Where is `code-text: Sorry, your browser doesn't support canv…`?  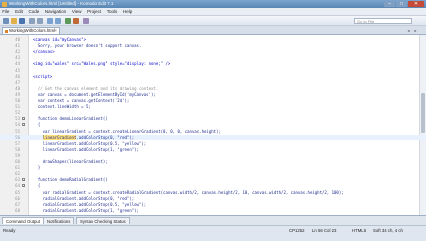 code-text: Sorry, your browser doesn't support canv… is located at coordinates (87, 46).